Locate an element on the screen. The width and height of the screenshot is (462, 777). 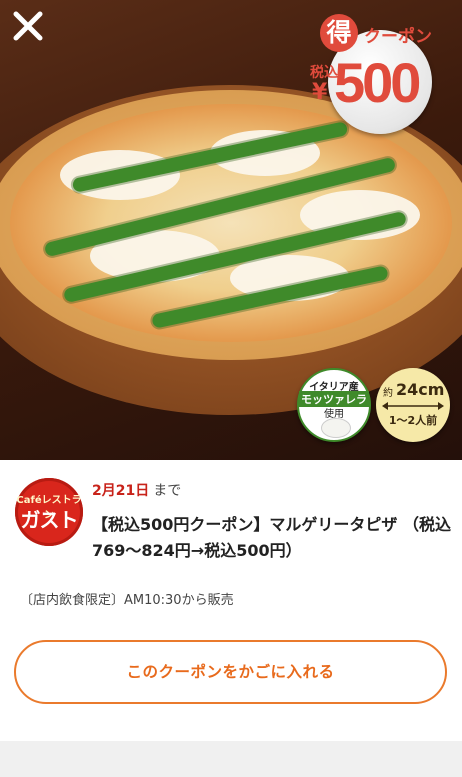
gusto-logo: Caféレストラン ガスト is located at coordinates (49, 512).